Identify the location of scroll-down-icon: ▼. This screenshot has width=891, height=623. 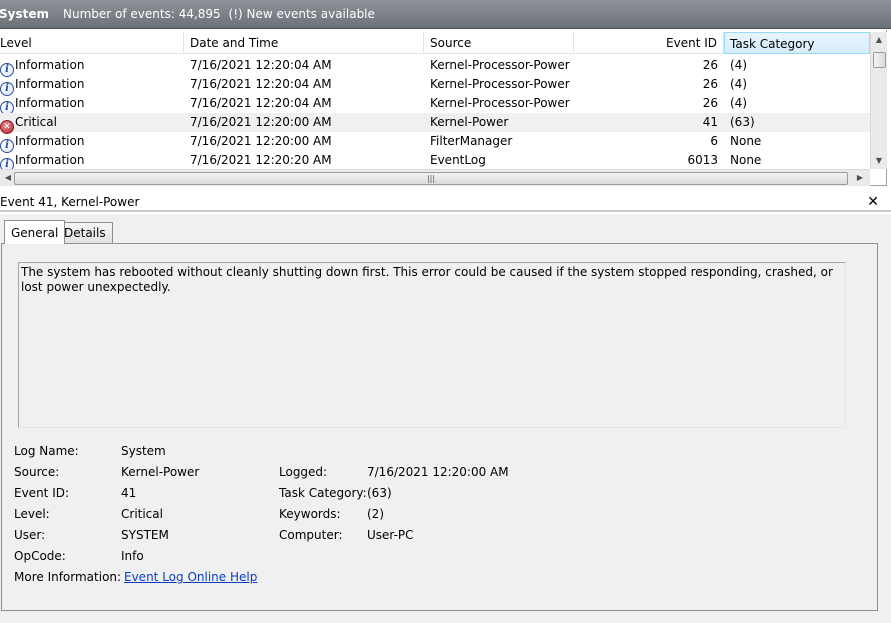
(879, 161).